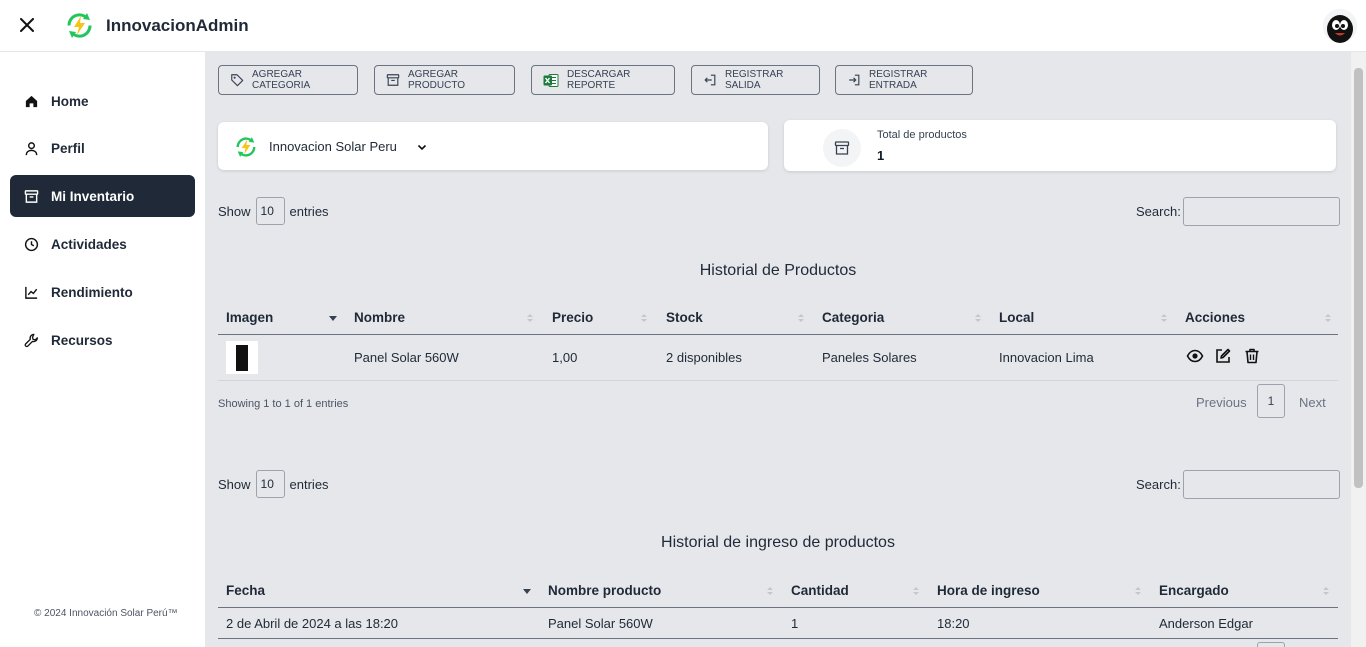 The width and height of the screenshot is (1366, 647). What do you see at coordinates (245, 590) in the screenshot?
I see `column-header-fecha: Fecha` at bounding box center [245, 590].